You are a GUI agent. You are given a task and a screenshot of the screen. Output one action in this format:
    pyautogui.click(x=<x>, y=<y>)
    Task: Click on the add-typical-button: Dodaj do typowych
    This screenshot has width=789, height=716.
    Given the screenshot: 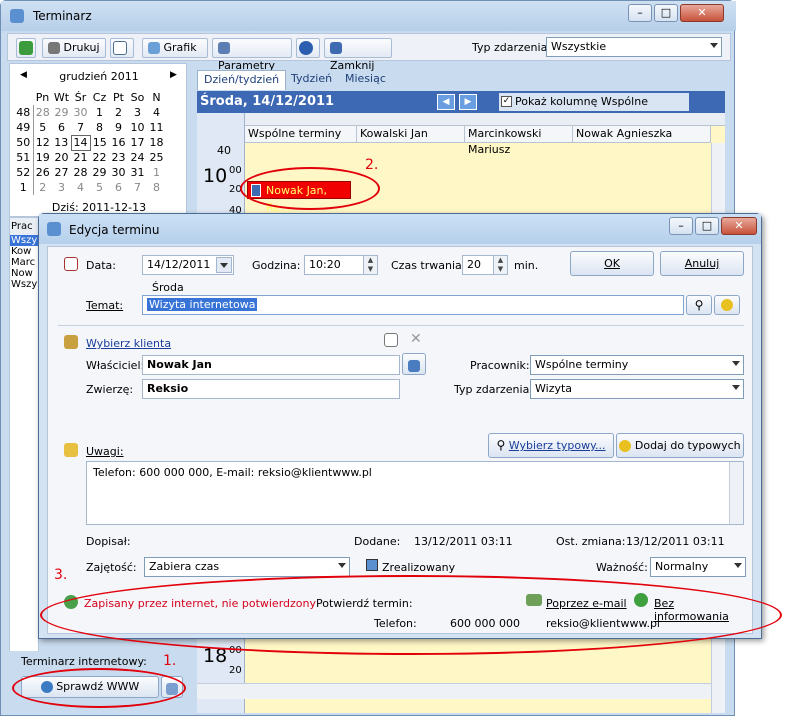 What is the action you would take?
    pyautogui.click(x=680, y=445)
    